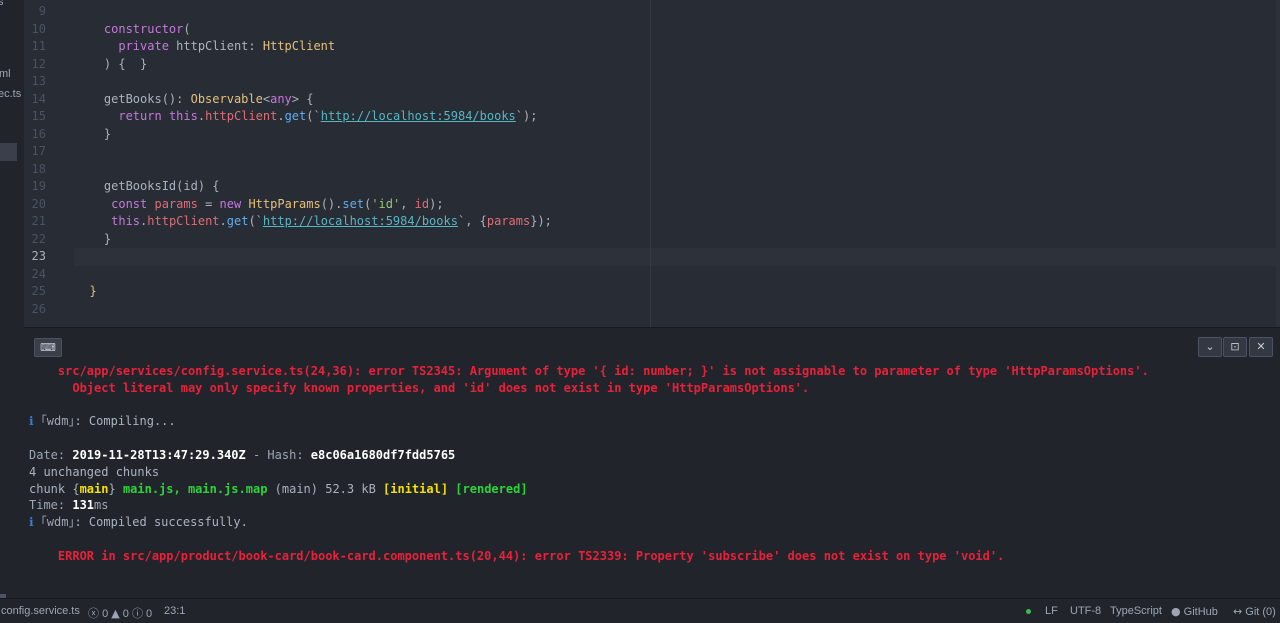 This screenshot has width=1280, height=623. What do you see at coordinates (51, 455) in the screenshot?
I see `terminal-token: Date:` at bounding box center [51, 455].